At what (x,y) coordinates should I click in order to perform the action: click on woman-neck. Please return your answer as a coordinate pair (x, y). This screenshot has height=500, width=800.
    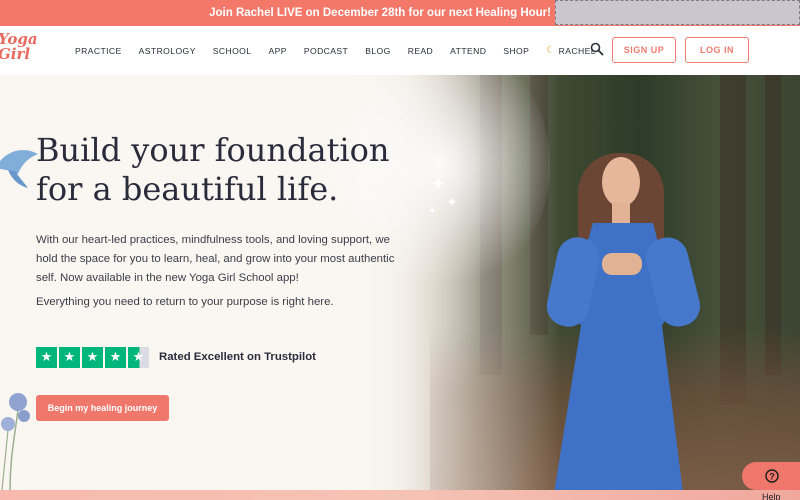
    Looking at the image, I should click on (621, 214).